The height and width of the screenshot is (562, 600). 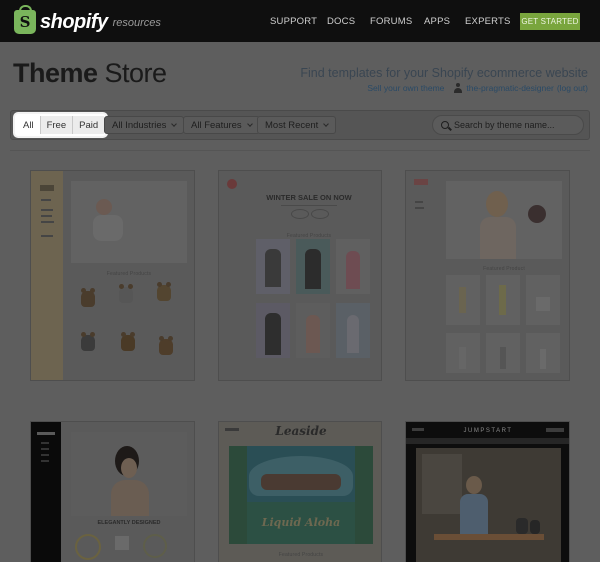 I want to click on theme-card-6: JUMPSTART, so click(x=487, y=491).